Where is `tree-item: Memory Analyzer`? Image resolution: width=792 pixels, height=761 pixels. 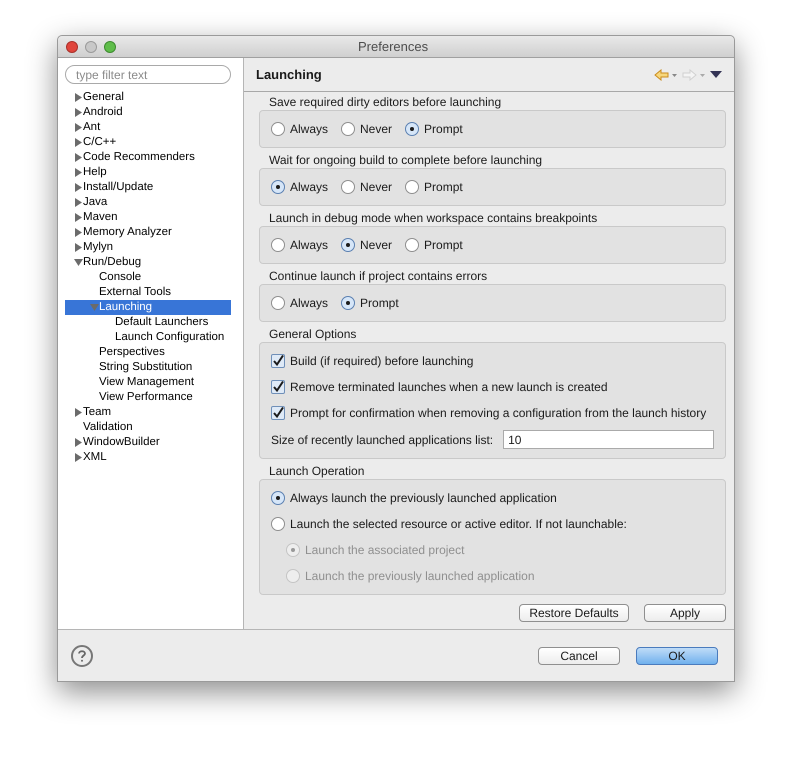 tree-item: Memory Analyzer is located at coordinates (148, 232).